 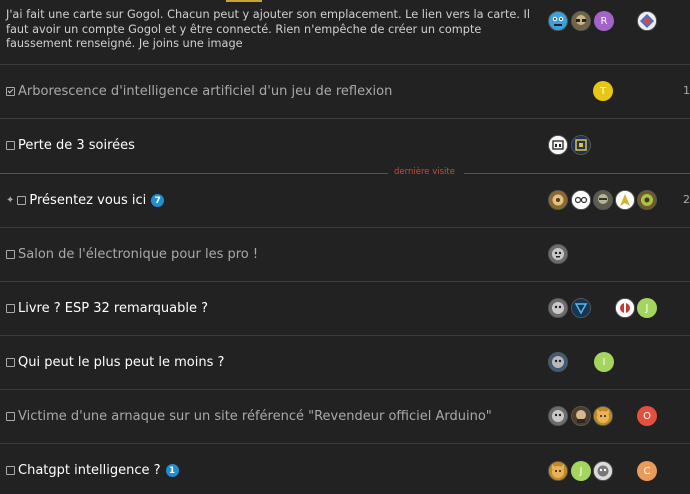 What do you see at coordinates (345, 201) in the screenshot?
I see `topic-row: ✦ Présentez vous ici 7 2` at bounding box center [345, 201].